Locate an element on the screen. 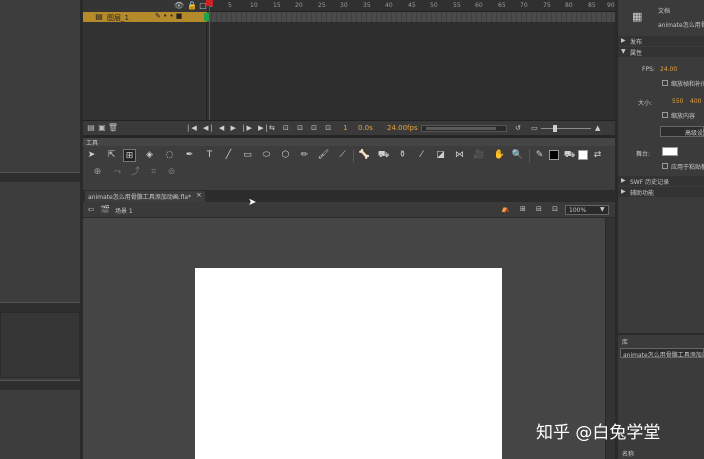 The width and height of the screenshot is (704, 459). collapse-arrow-icon: ▶ is located at coordinates (623, 191).